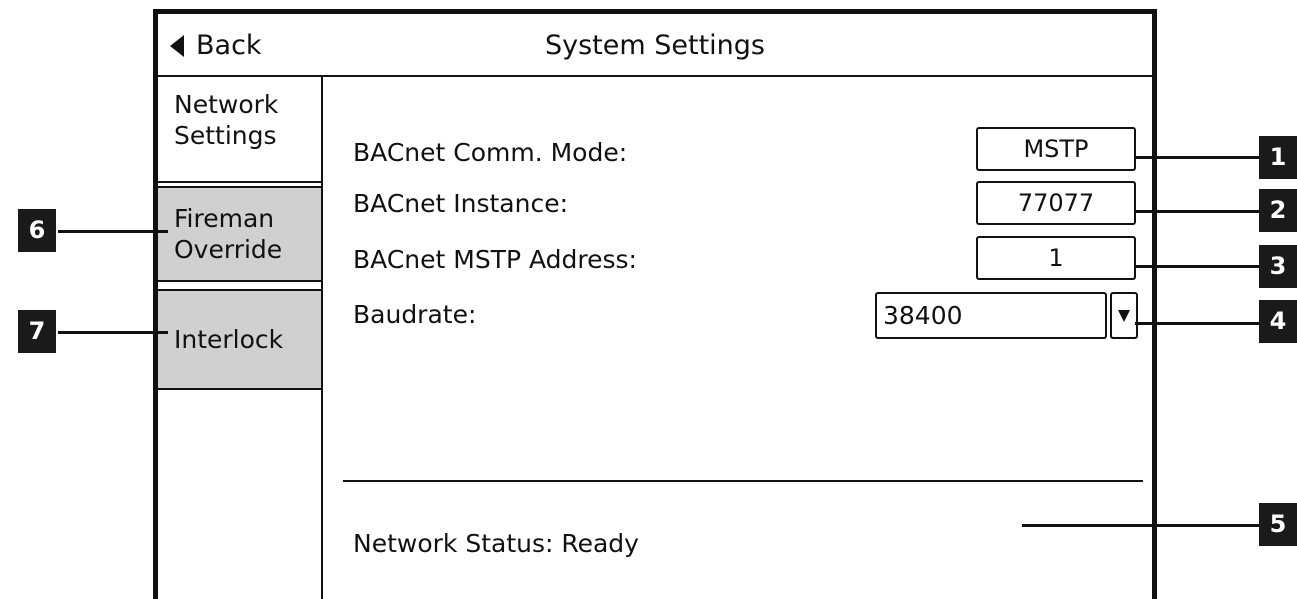 The width and height of the screenshot is (1297, 599). I want to click on divider, so click(239, 182).